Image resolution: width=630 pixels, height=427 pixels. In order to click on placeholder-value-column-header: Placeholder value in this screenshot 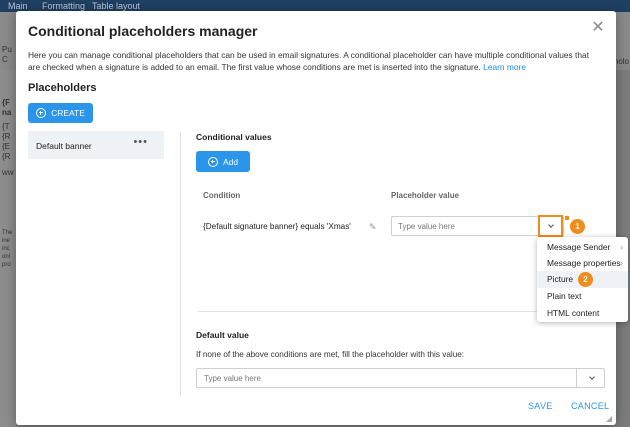, I will do `click(425, 195)`.